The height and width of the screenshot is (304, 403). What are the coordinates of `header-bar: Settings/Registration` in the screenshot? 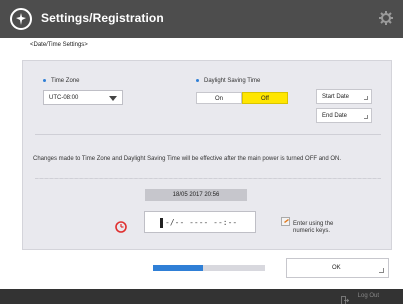 It's located at (201, 19).